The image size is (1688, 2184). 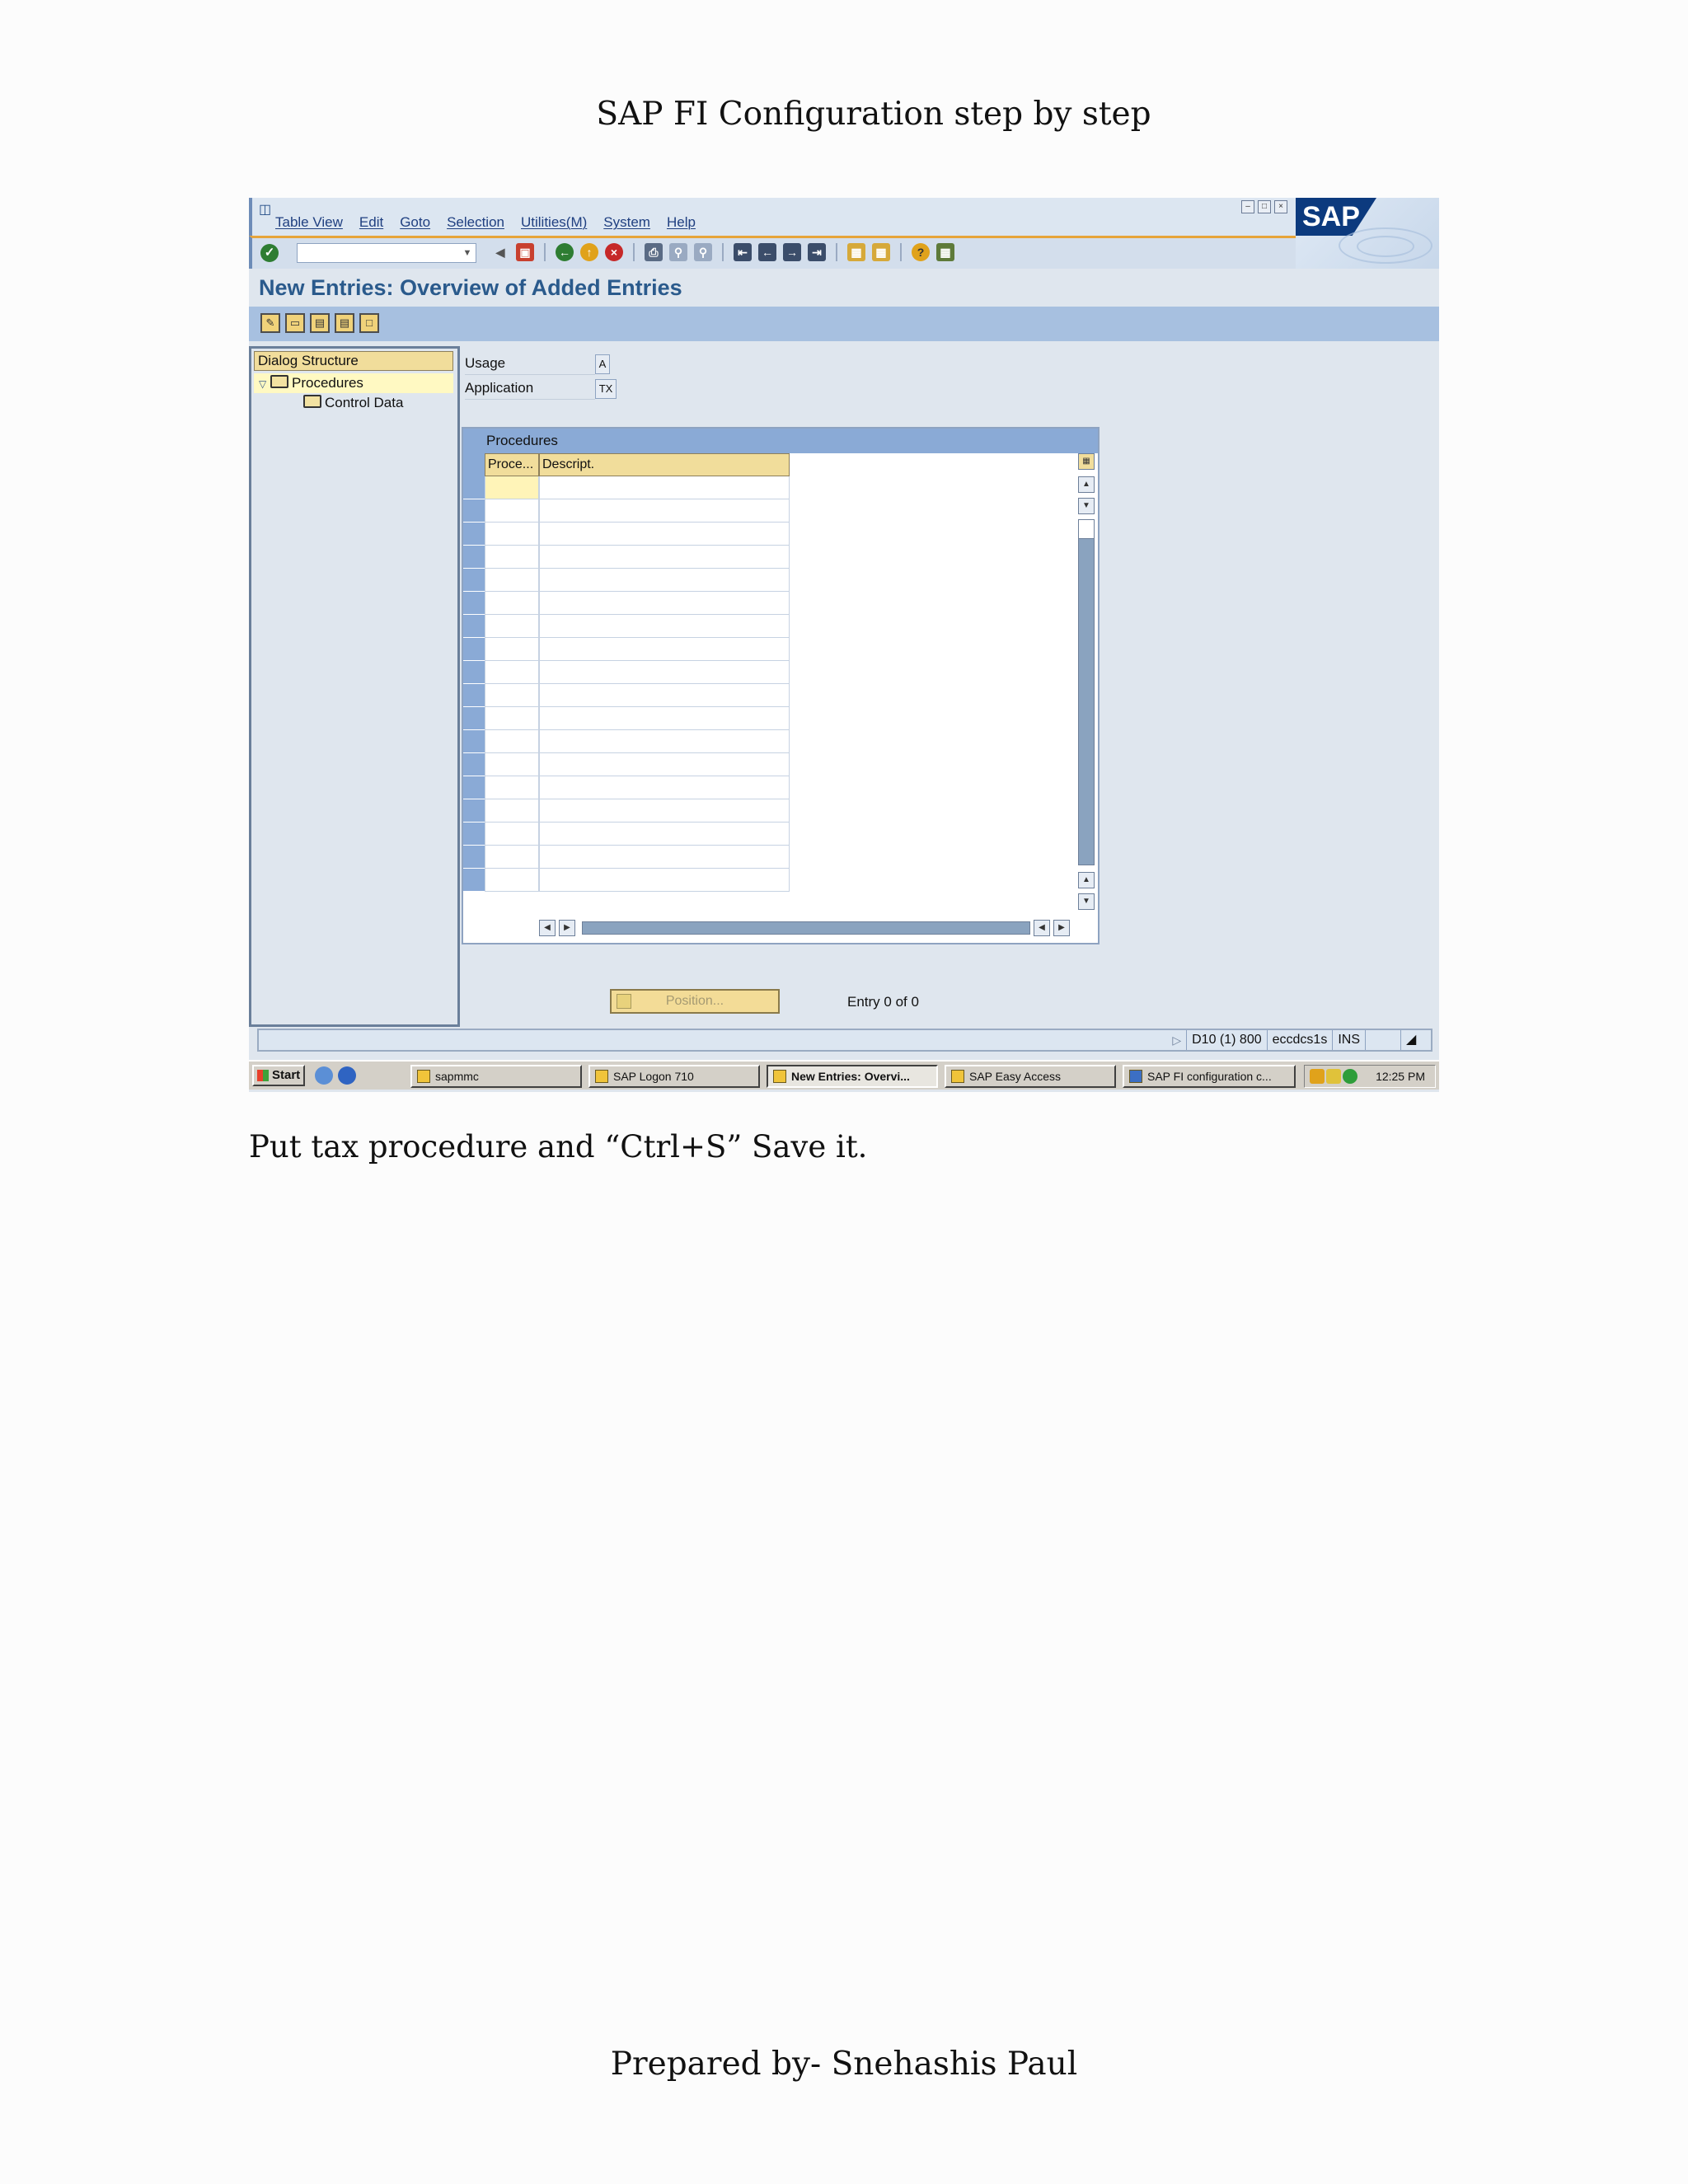 I want to click on tree-item-procedures: ▽ Procedures, so click(x=354, y=383).